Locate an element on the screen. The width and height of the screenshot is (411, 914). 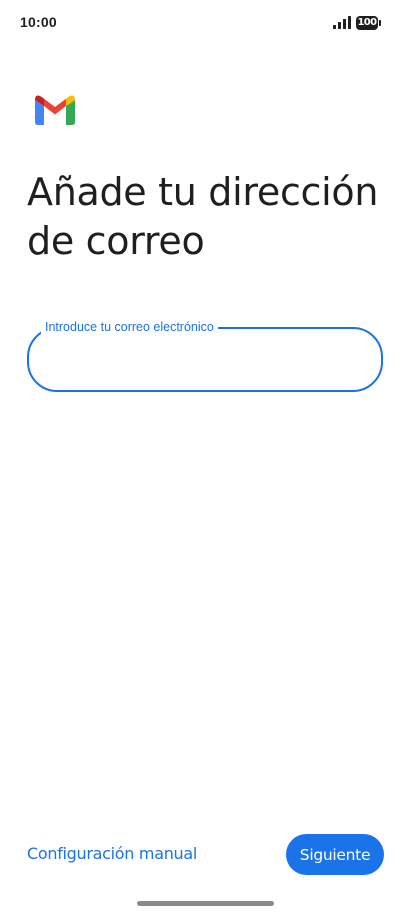
signal-bars-icon is located at coordinates (342, 22).